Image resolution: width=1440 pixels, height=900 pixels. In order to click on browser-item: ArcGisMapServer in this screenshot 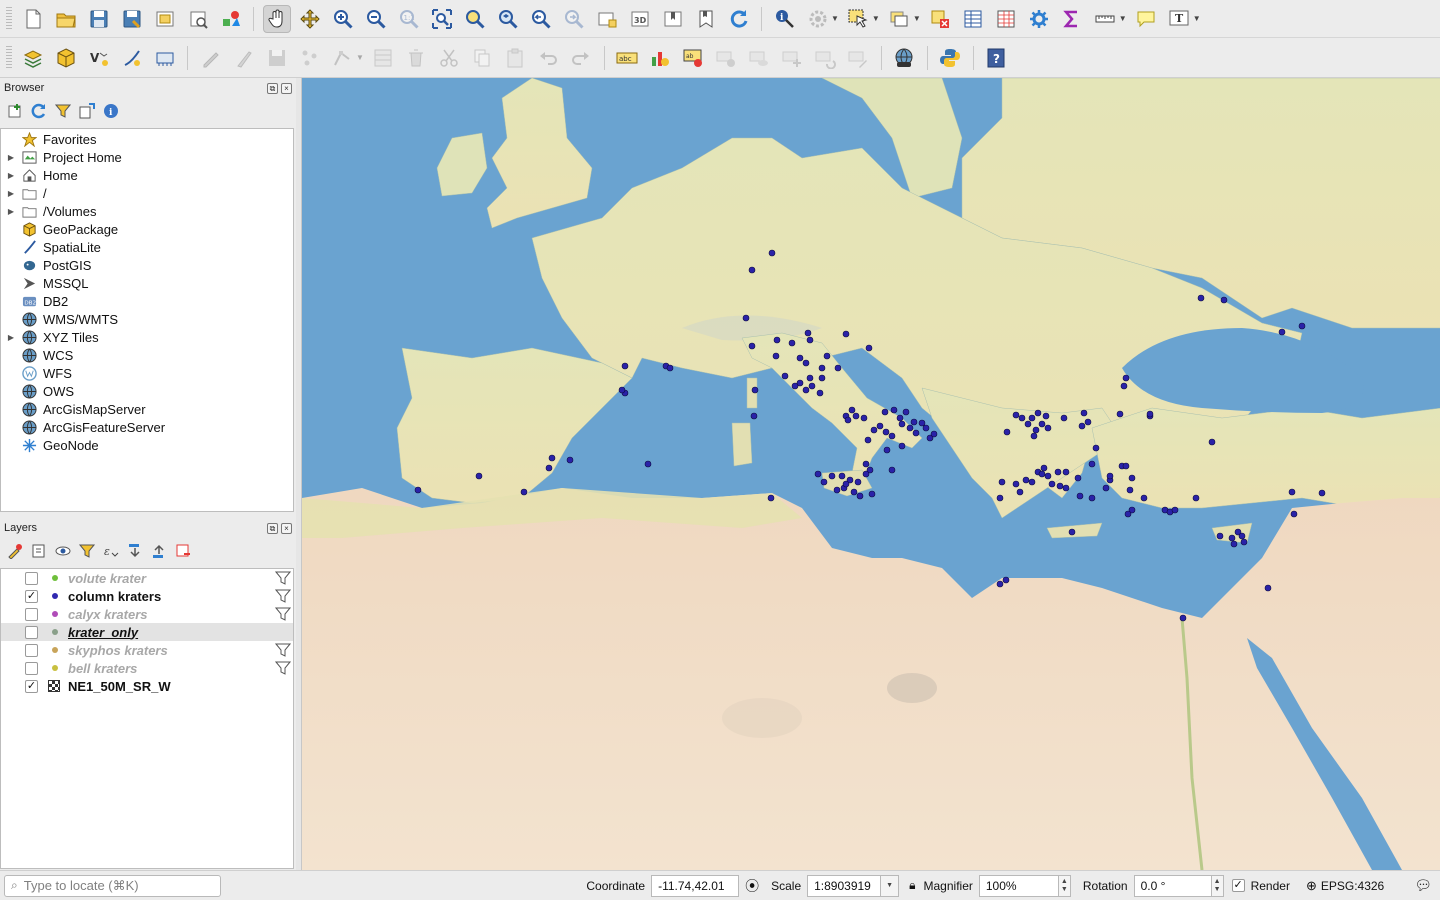, I will do `click(147, 409)`.